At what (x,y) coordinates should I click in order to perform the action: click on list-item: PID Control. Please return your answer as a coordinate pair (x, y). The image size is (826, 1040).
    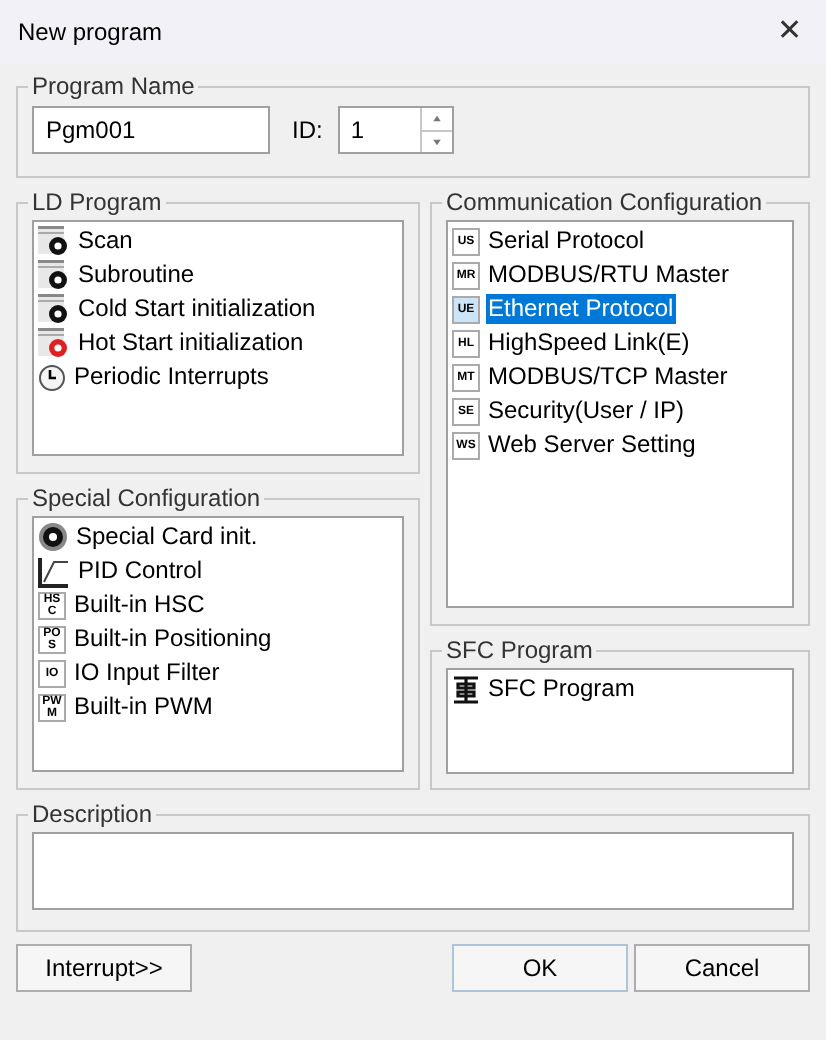
    Looking at the image, I should click on (140, 571).